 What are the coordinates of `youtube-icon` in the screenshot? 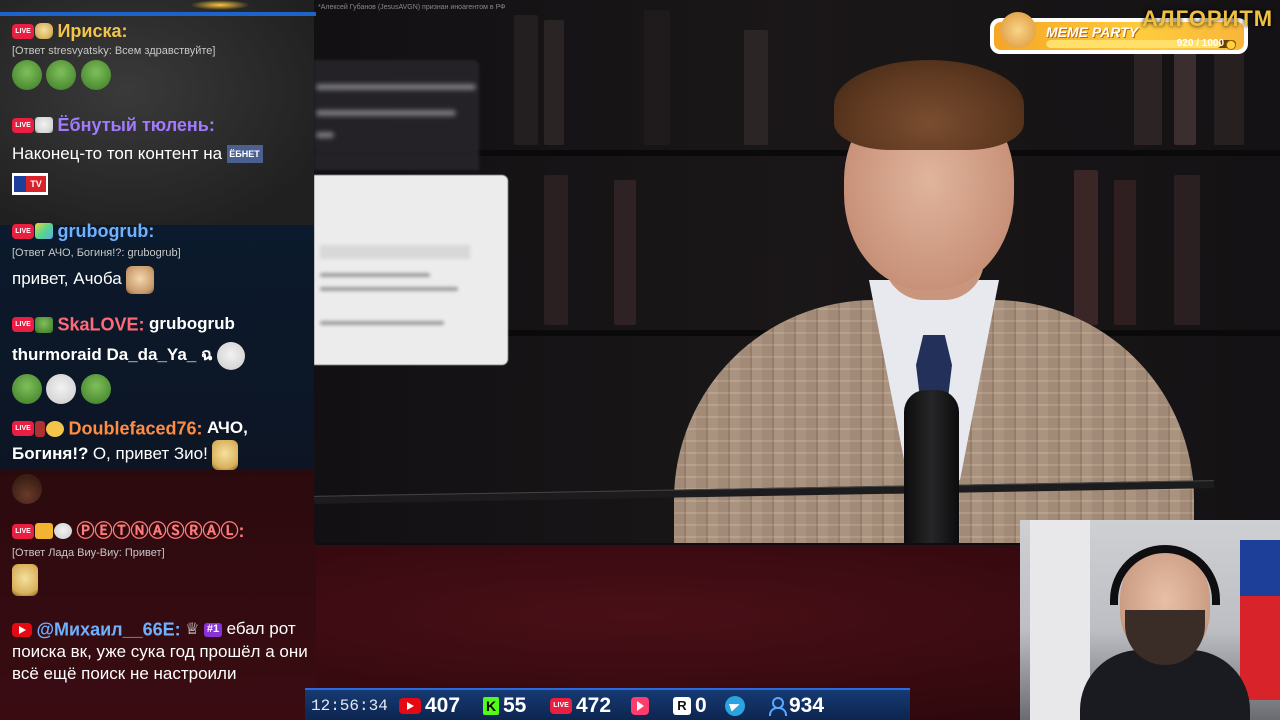 It's located at (410, 706).